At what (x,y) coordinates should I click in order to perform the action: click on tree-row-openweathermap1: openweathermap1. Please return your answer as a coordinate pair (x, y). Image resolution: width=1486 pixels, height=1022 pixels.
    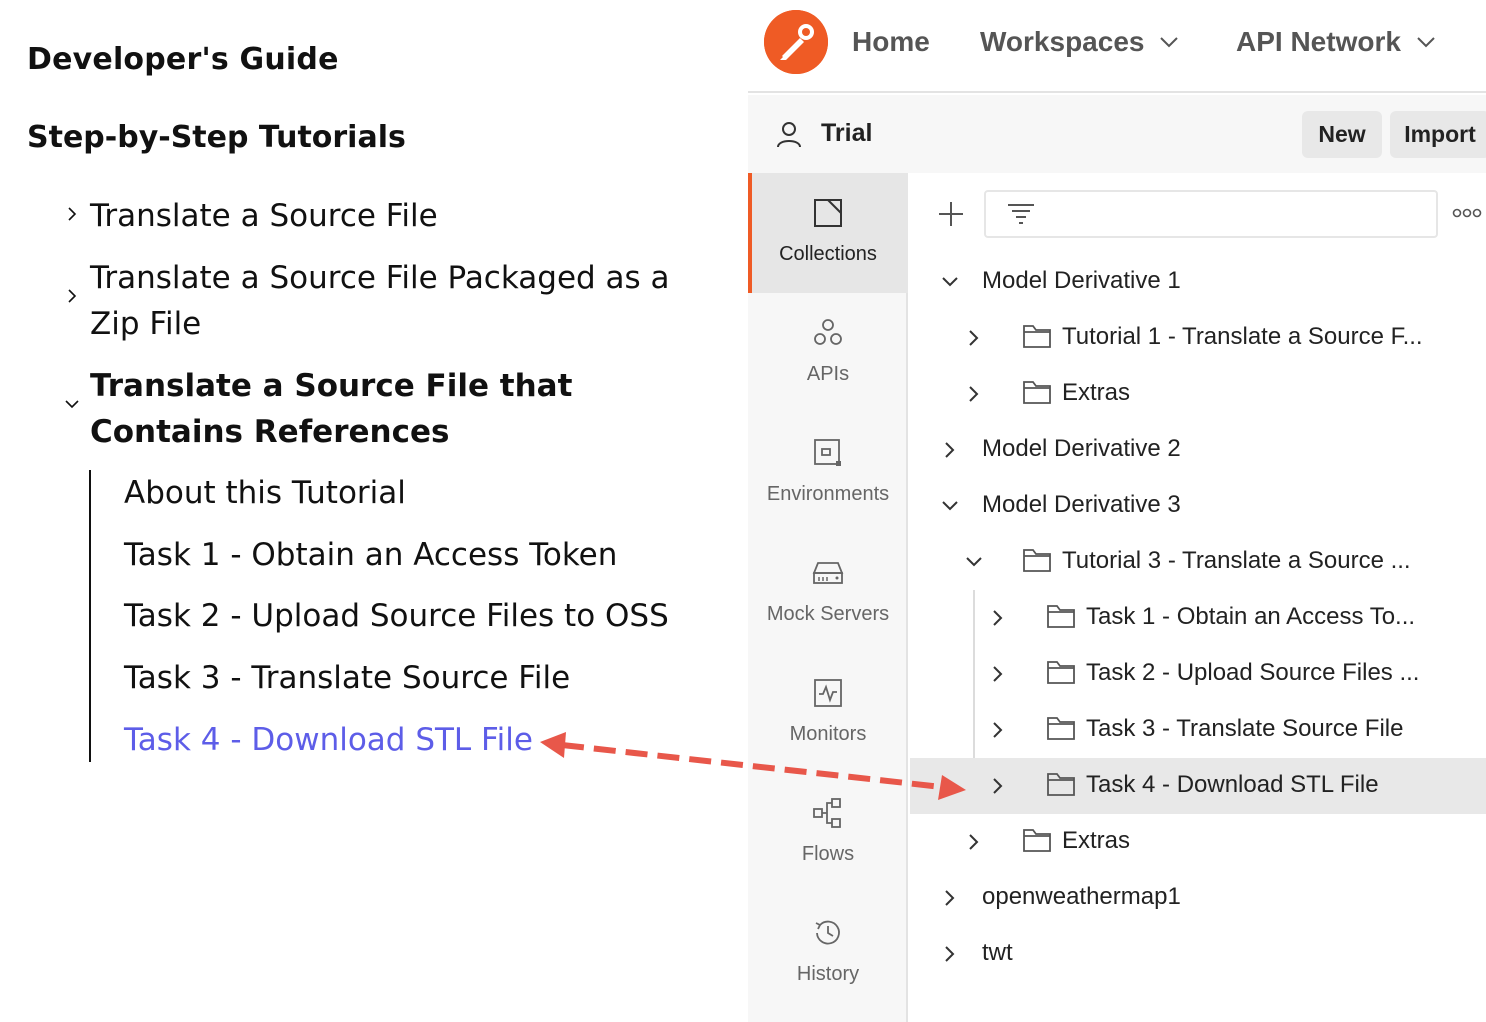
    Looking at the image, I should click on (1198, 898).